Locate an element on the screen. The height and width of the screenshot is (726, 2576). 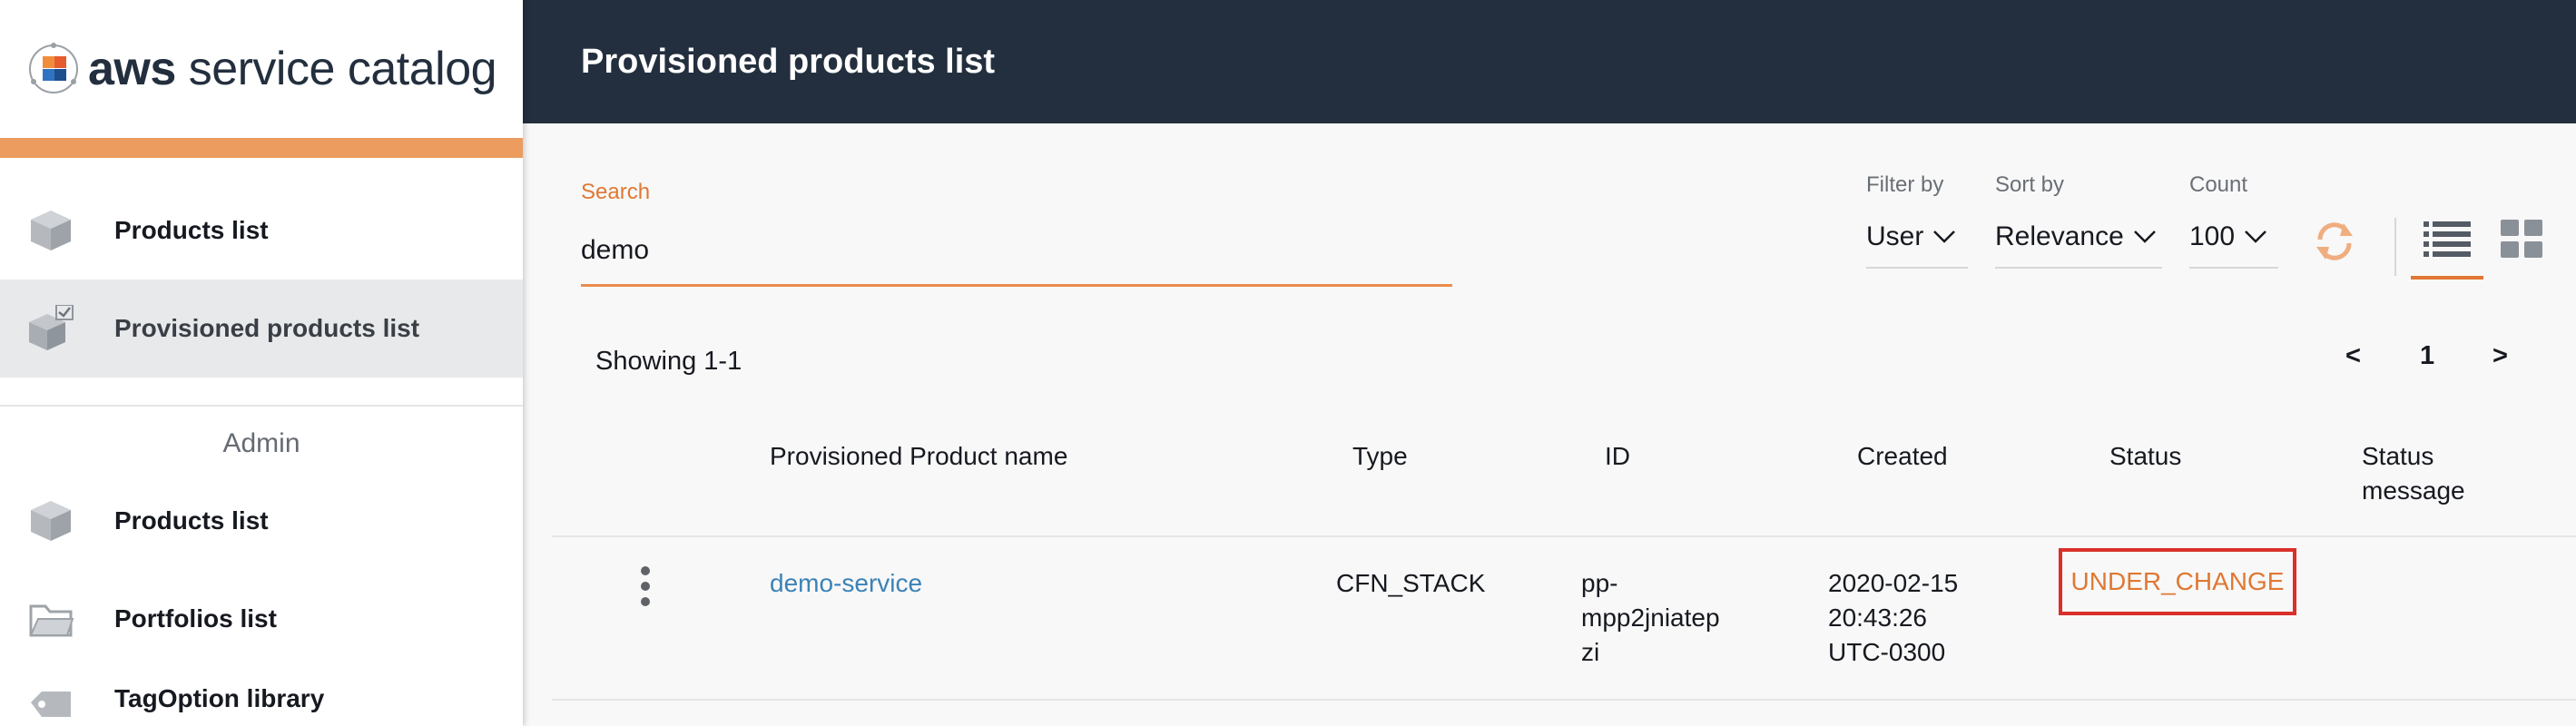
product-id: pp- mpp2jniatep zi is located at coordinates (1650, 618).